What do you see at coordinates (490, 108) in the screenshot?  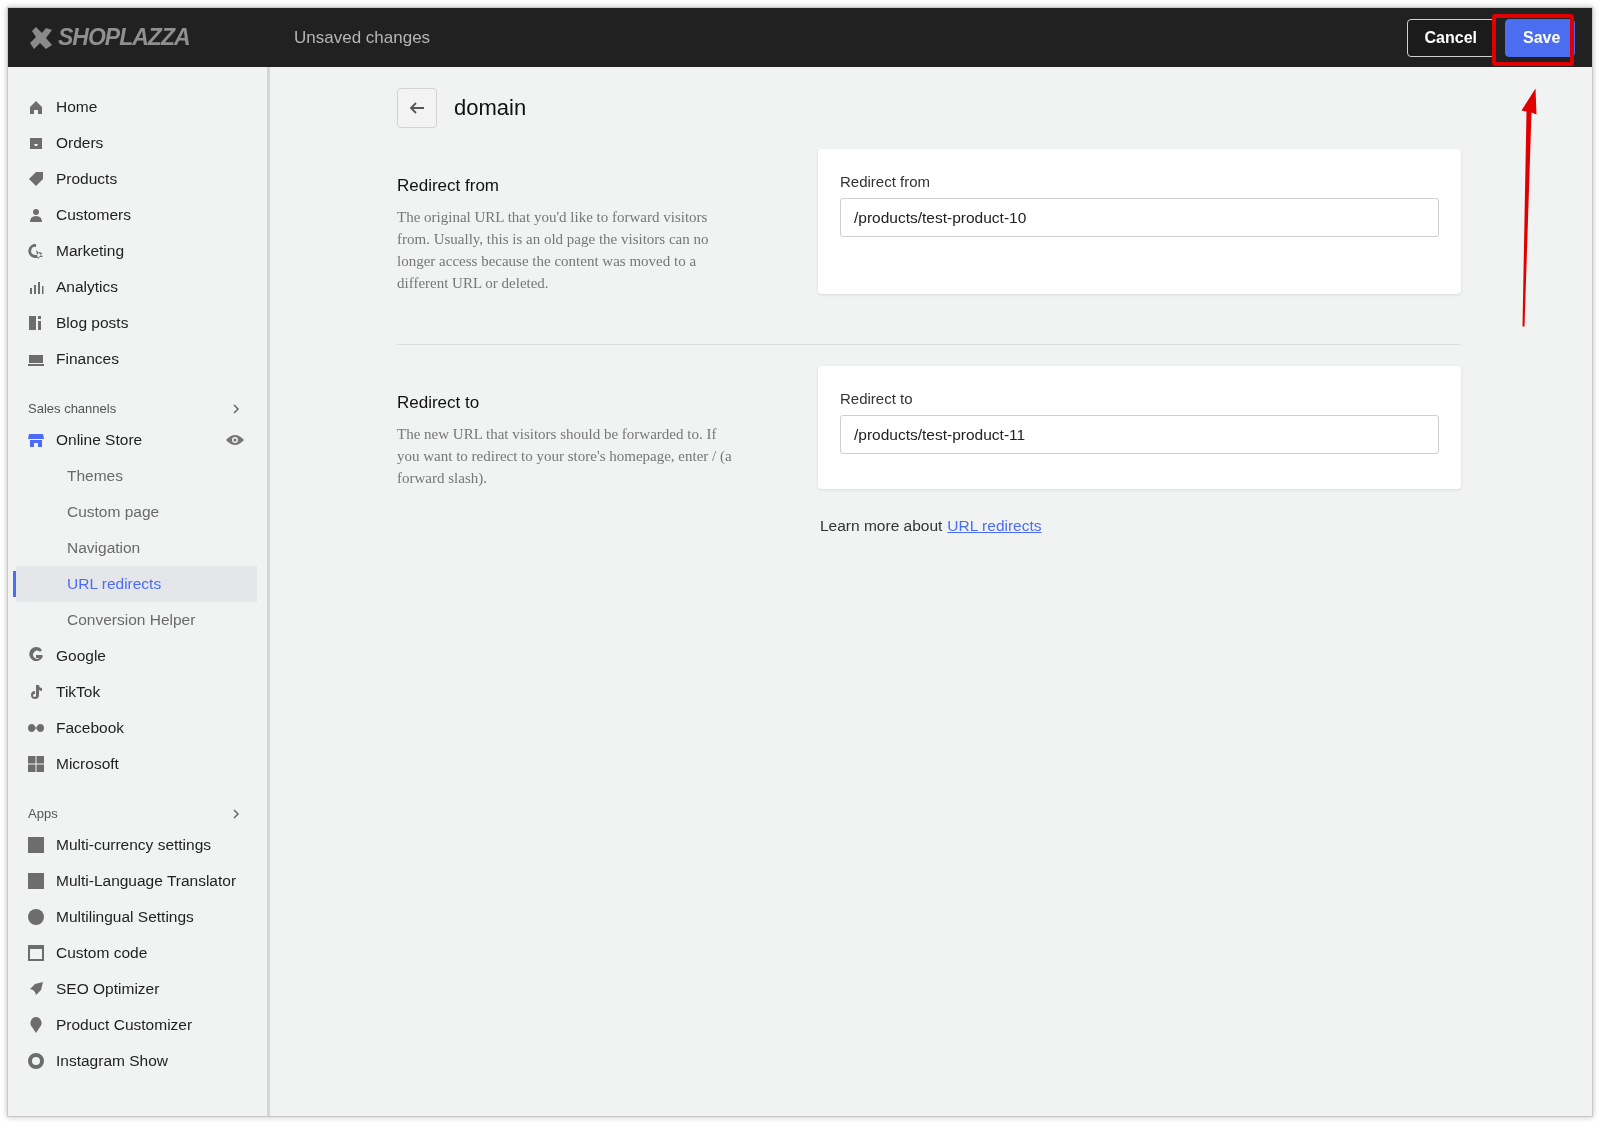 I see `page-title: domain` at bounding box center [490, 108].